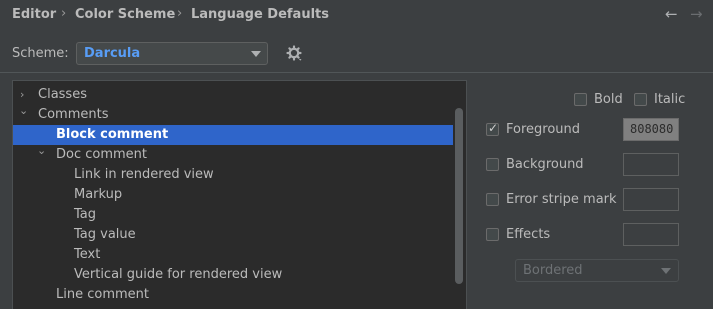 Image resolution: width=713 pixels, height=309 pixels. What do you see at coordinates (233, 95) in the screenshot?
I see `tree-item-classes: › Classes` at bounding box center [233, 95].